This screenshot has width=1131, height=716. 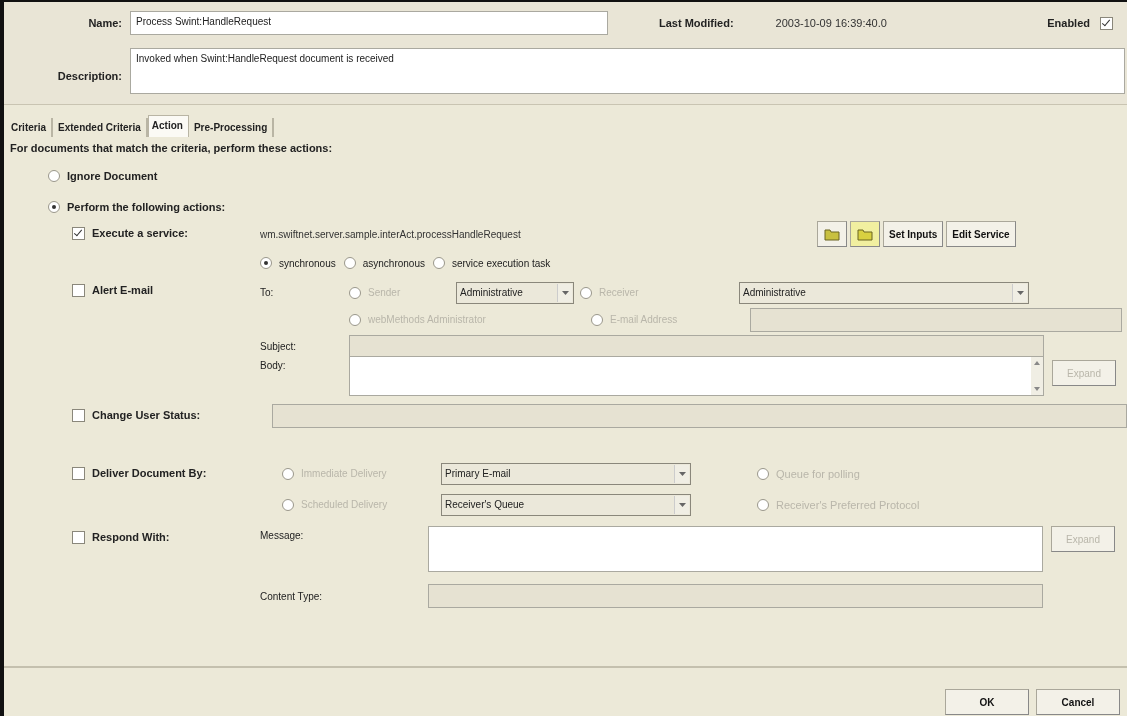 What do you see at coordinates (146, 206) in the screenshot?
I see `radio-label: Perform the following actions:` at bounding box center [146, 206].